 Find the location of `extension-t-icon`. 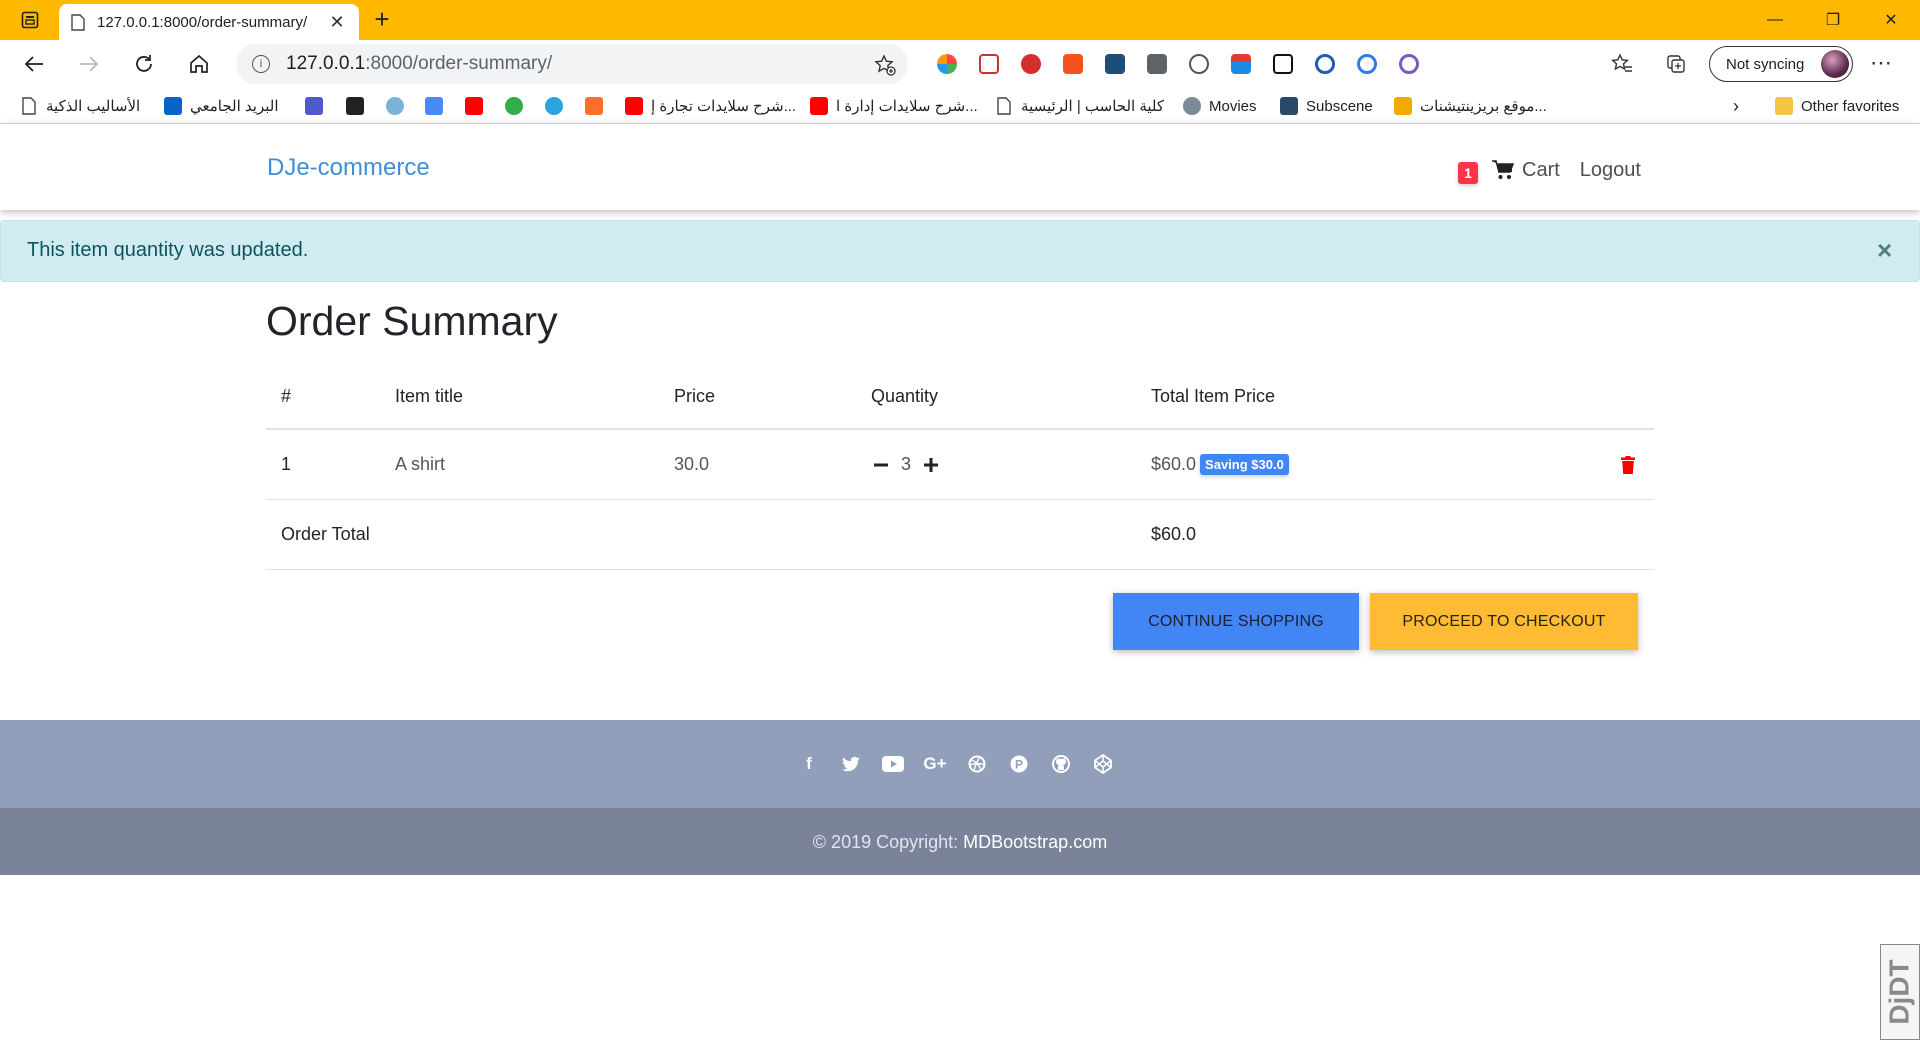

extension-t-icon is located at coordinates (947, 64).